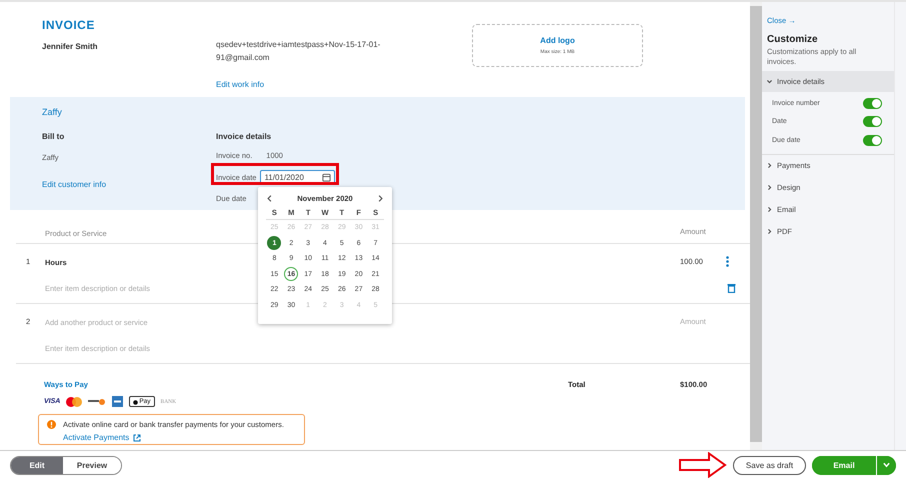 This screenshot has height=479, width=906. I want to click on amex-logo, so click(118, 401).